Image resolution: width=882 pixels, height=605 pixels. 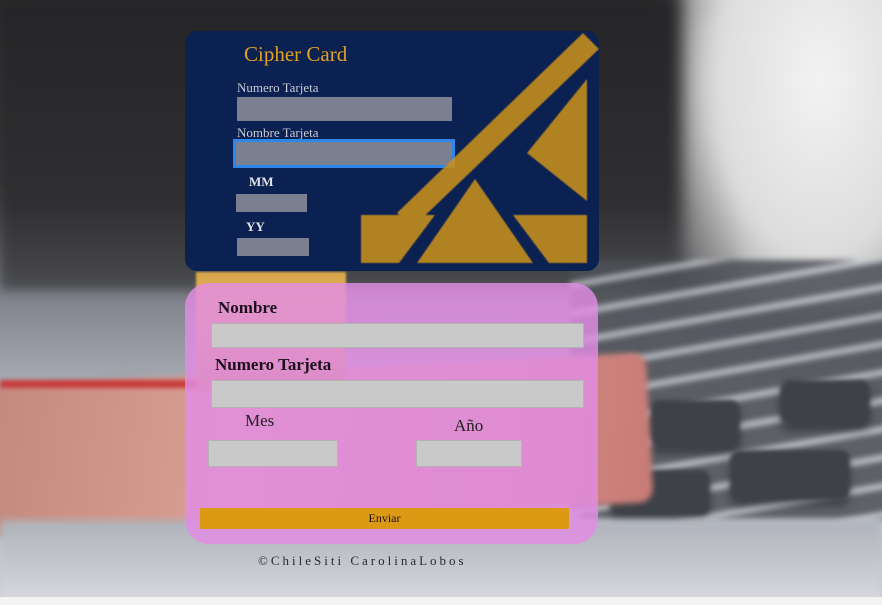 I want to click on month-input, so click(x=273, y=453).